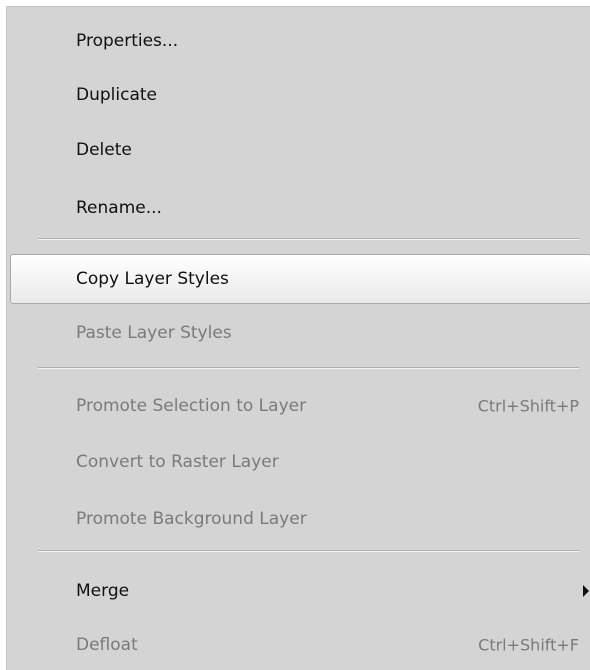  I want to click on menu-item-label: Merge, so click(103, 591).